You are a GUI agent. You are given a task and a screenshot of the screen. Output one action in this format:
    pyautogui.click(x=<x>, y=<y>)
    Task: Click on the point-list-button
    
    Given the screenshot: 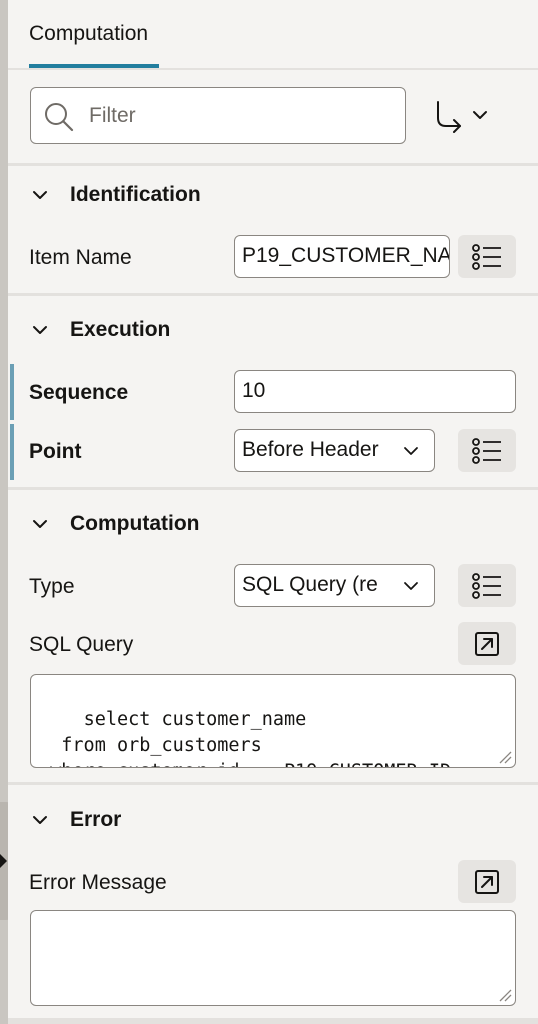 What is the action you would take?
    pyautogui.click(x=487, y=450)
    